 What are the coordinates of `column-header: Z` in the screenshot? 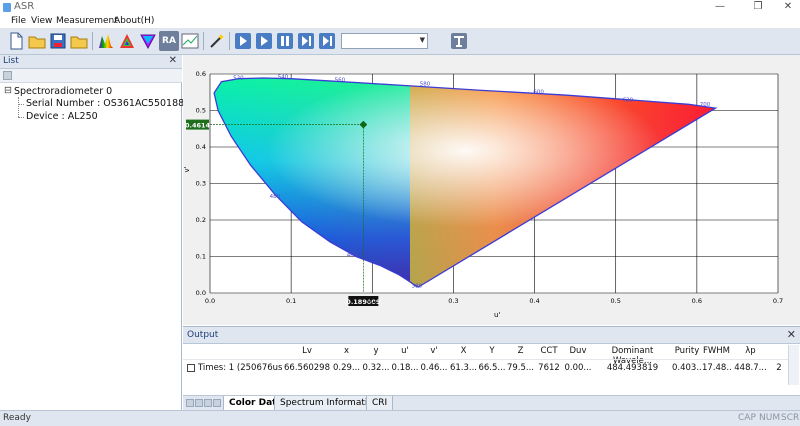 It's located at (520, 351).